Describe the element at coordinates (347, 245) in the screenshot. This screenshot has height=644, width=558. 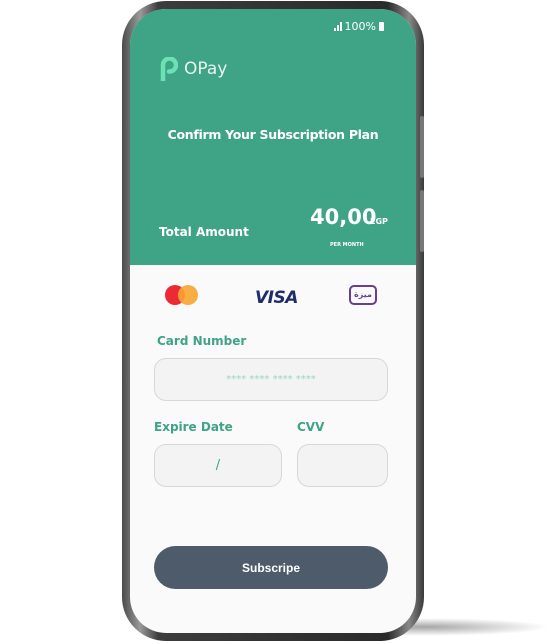
I see `billing-period: PER MONTH` at that location.